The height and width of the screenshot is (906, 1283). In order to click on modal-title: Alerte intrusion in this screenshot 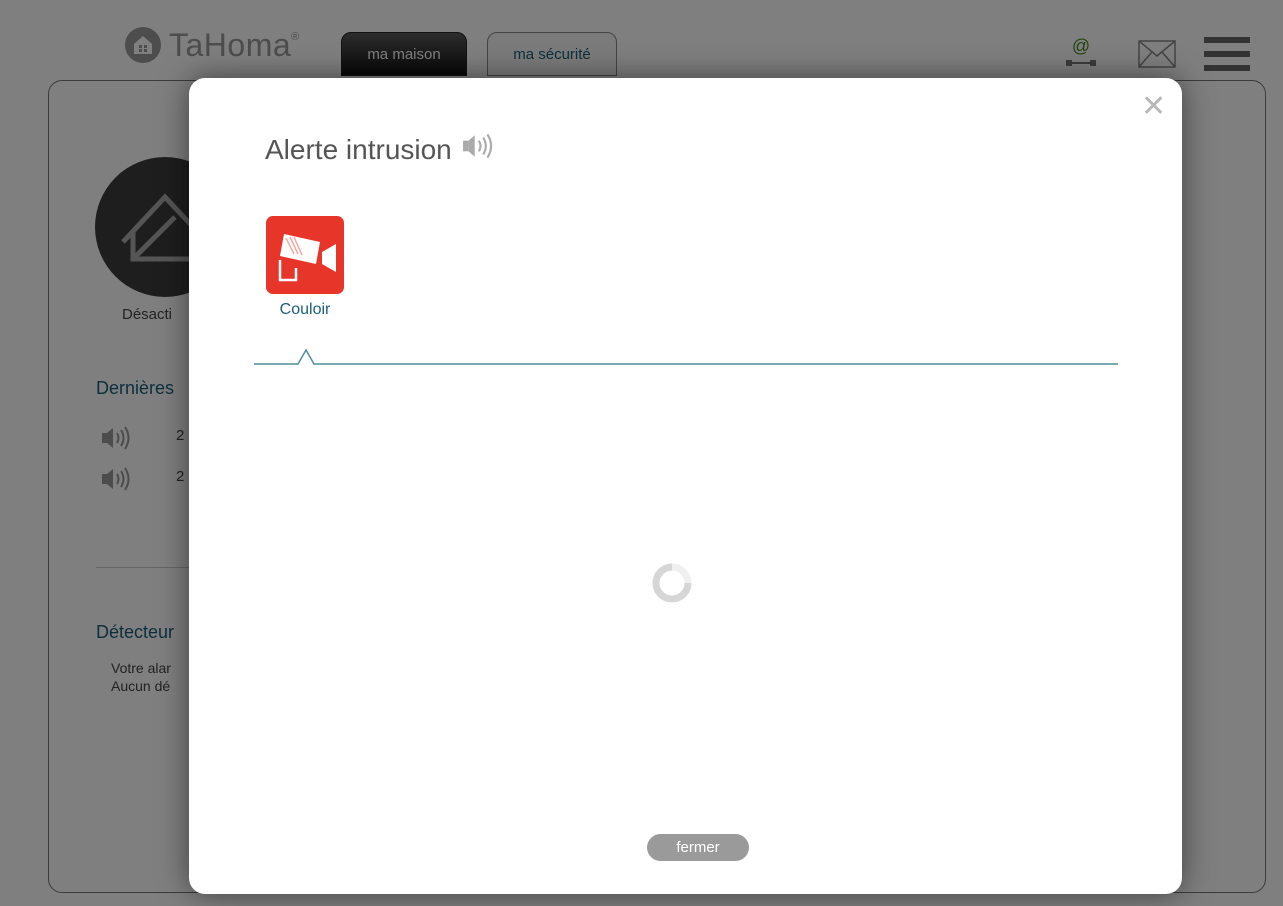, I will do `click(381, 149)`.